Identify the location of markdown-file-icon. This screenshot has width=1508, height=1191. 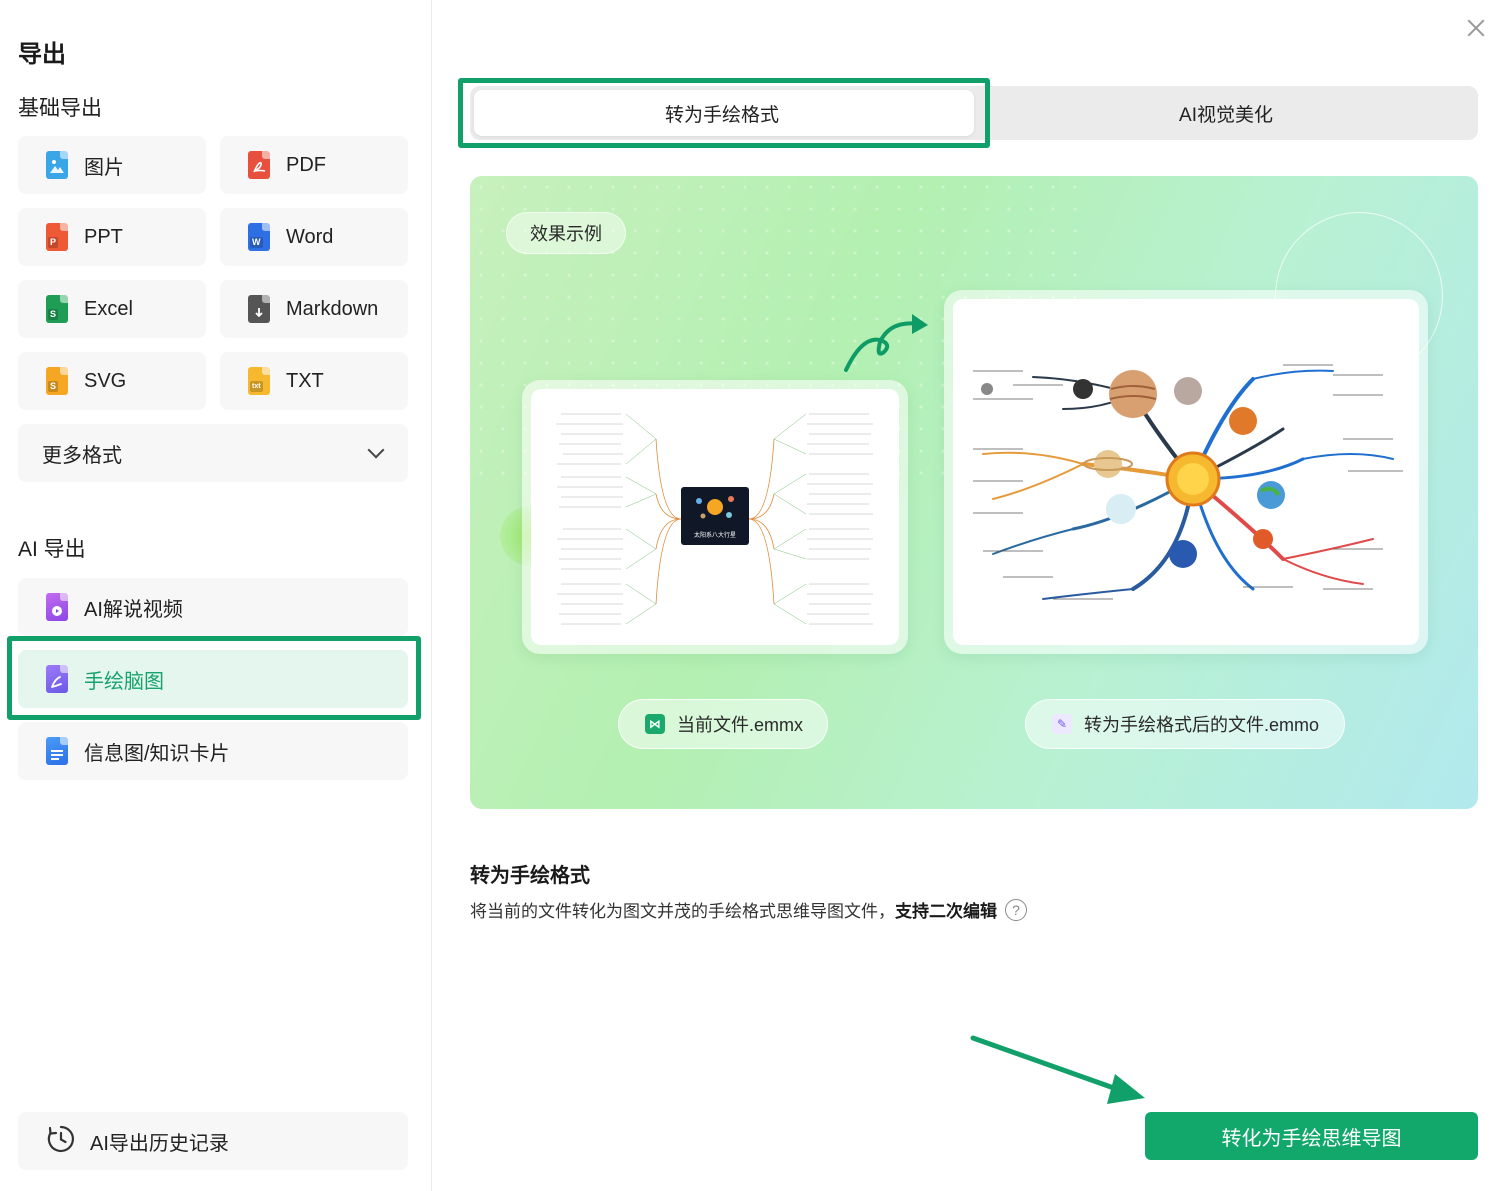
(259, 309).